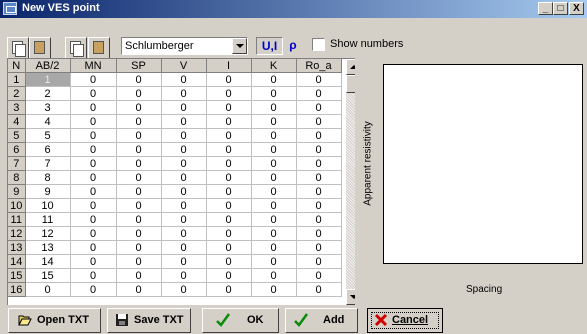 The height and width of the screenshot is (334, 587). I want to click on grid-cell: 4, so click(48, 121).